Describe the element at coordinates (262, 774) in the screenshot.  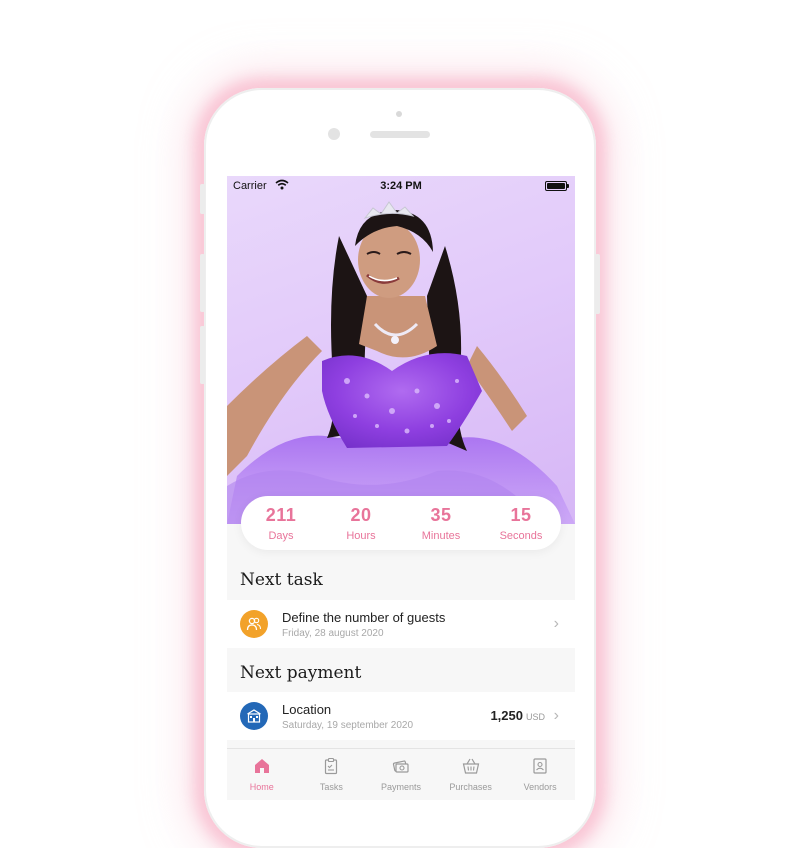
I see `tab-home: Home` at that location.